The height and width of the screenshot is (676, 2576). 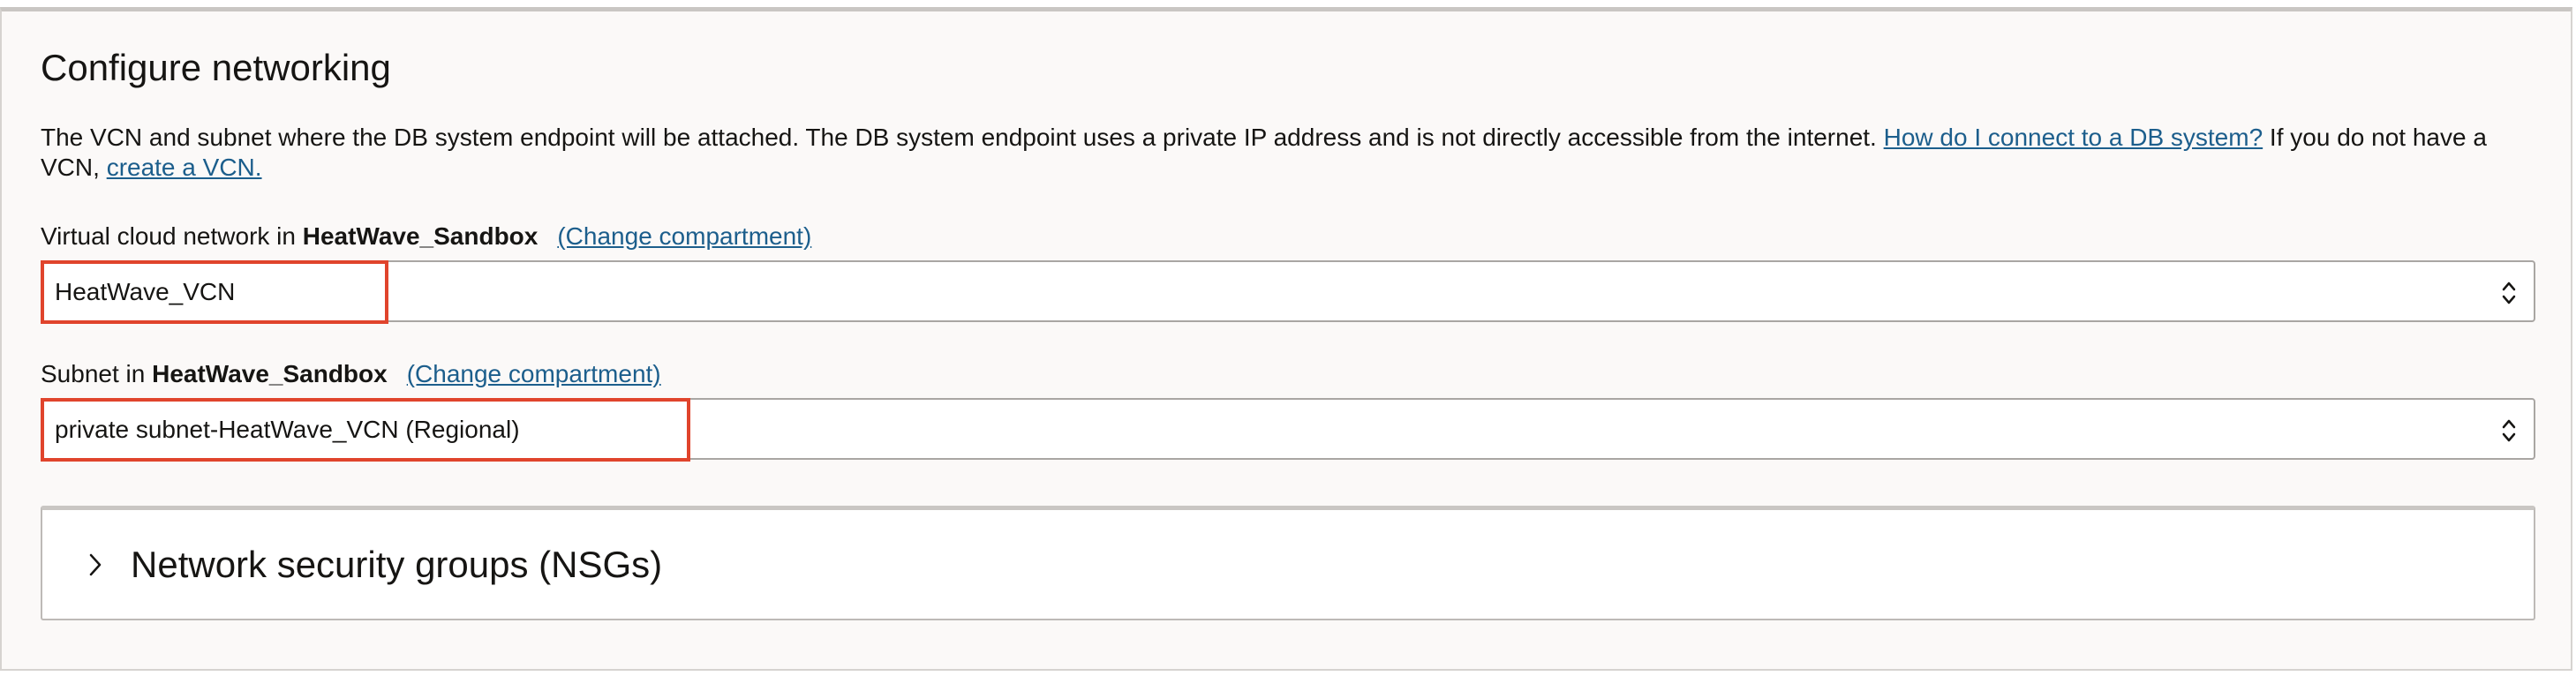 What do you see at coordinates (185, 167) in the screenshot?
I see `create-vcn-link: create a VCN.` at bounding box center [185, 167].